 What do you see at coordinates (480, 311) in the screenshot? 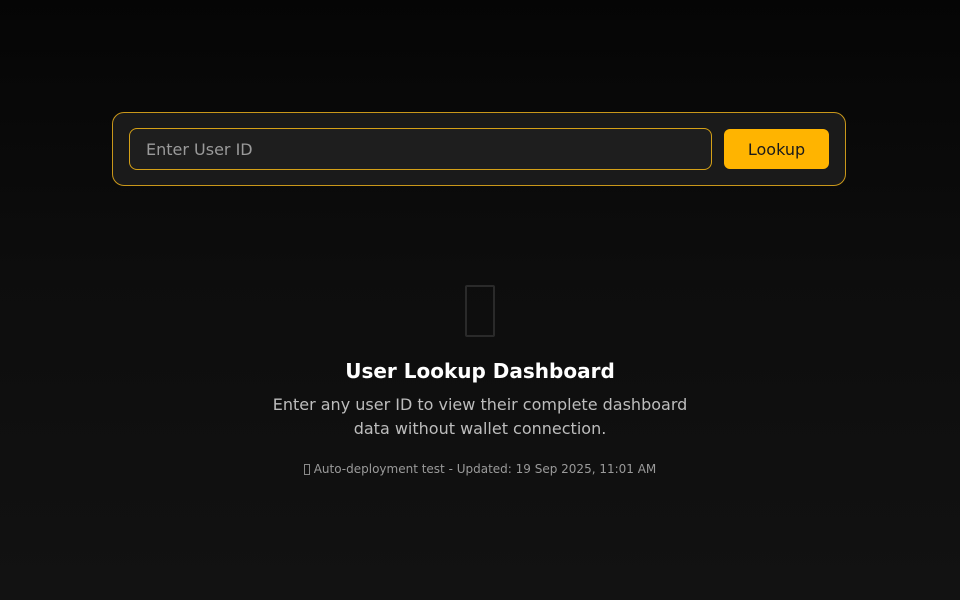
I see `missing-glyph-icon` at bounding box center [480, 311].